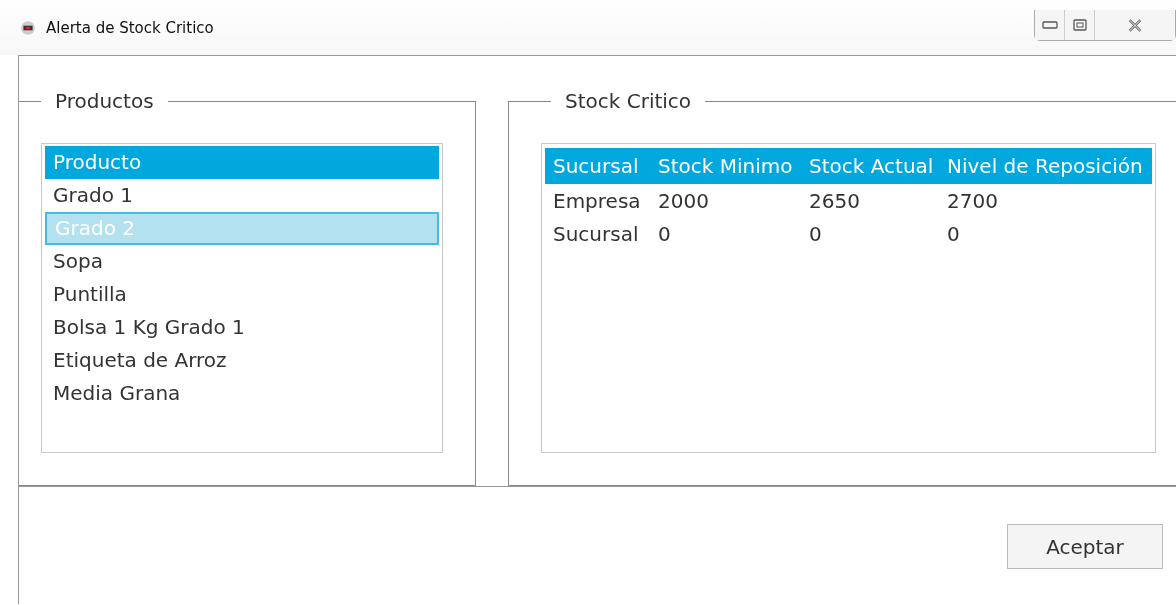 The image size is (1176, 605). What do you see at coordinates (628, 101) in the screenshot?
I see `group-title: Stock Critico` at bounding box center [628, 101].